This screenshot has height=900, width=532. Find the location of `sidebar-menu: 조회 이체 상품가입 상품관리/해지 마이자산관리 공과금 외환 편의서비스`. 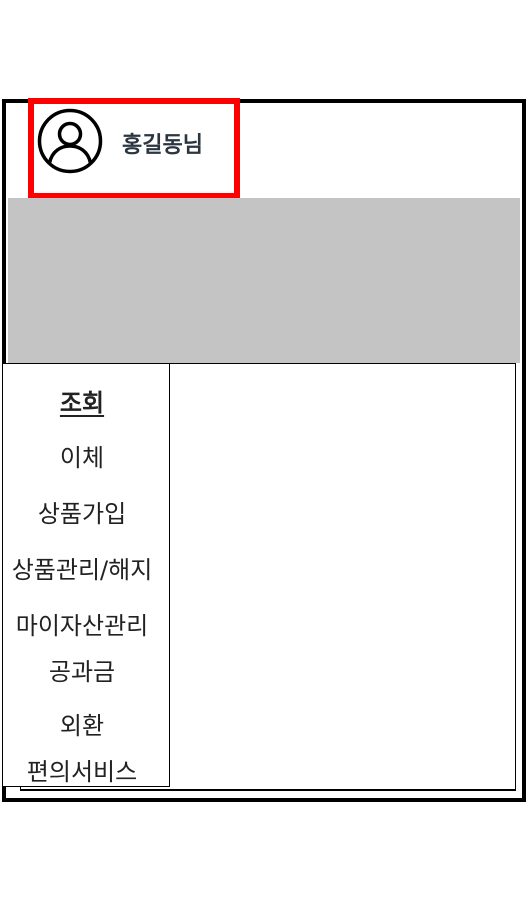

sidebar-menu: 조회 이체 상품가입 상품관리/해지 마이자산관리 공과금 외환 편의서비스 is located at coordinates (86, 575).